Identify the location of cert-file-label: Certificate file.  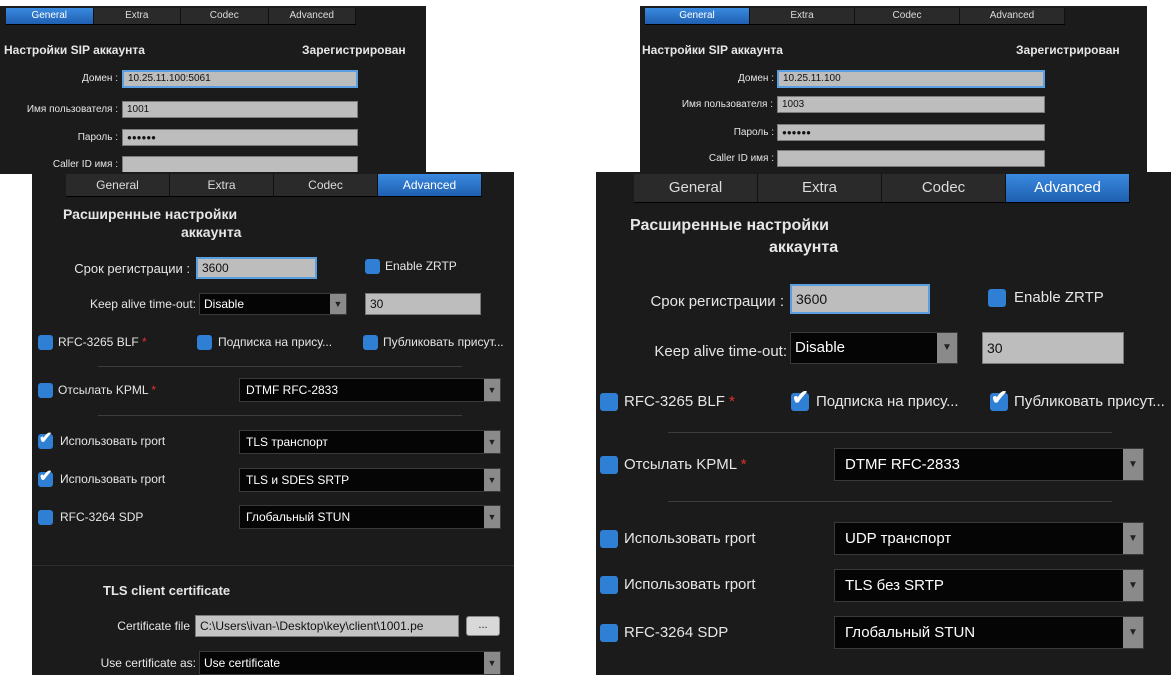
(153, 626).